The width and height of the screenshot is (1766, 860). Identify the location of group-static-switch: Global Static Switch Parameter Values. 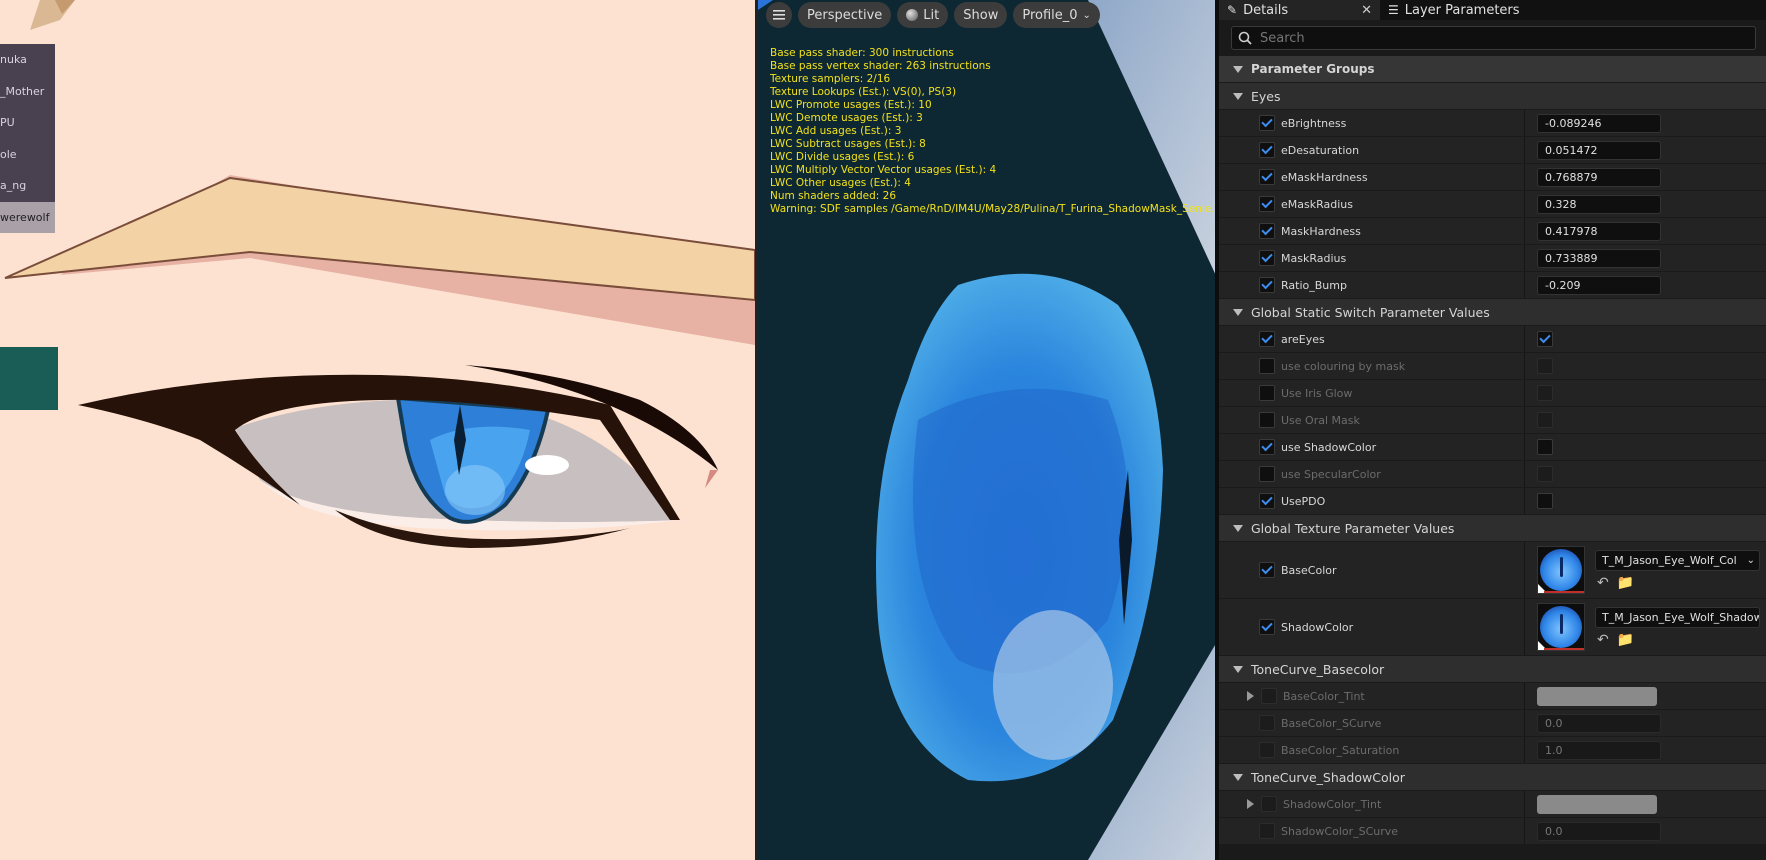
(1492, 312).